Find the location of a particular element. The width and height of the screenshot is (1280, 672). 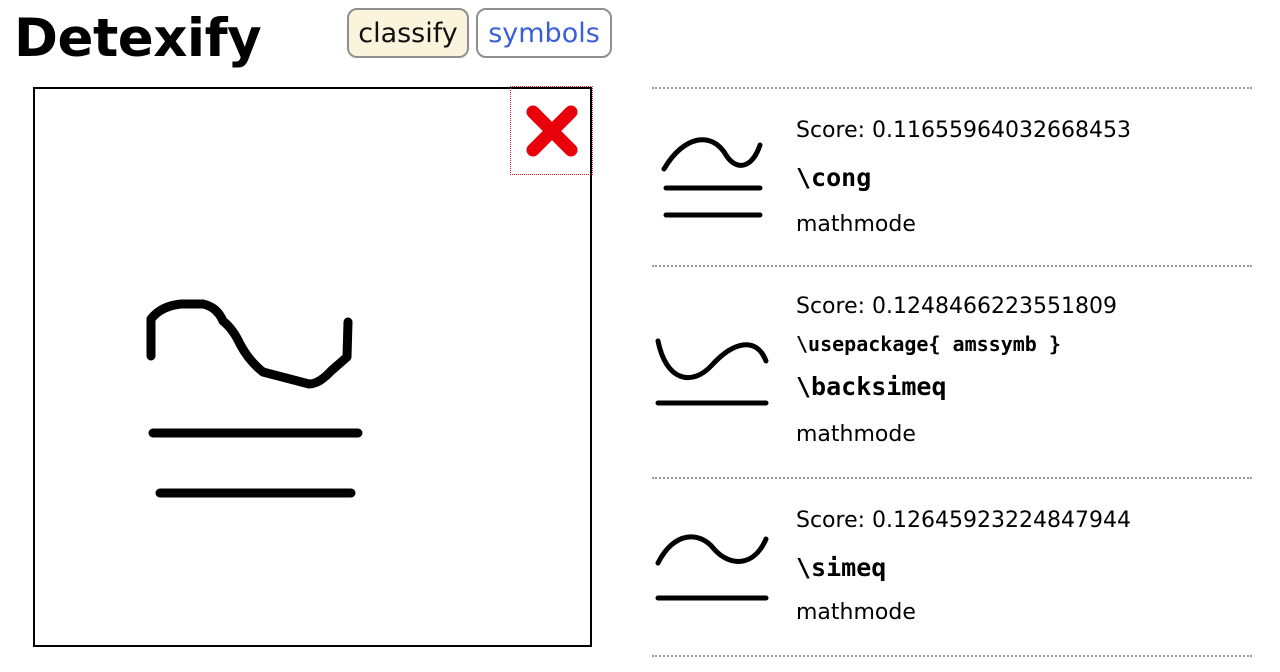

clear-canvas-button is located at coordinates (551, 130).